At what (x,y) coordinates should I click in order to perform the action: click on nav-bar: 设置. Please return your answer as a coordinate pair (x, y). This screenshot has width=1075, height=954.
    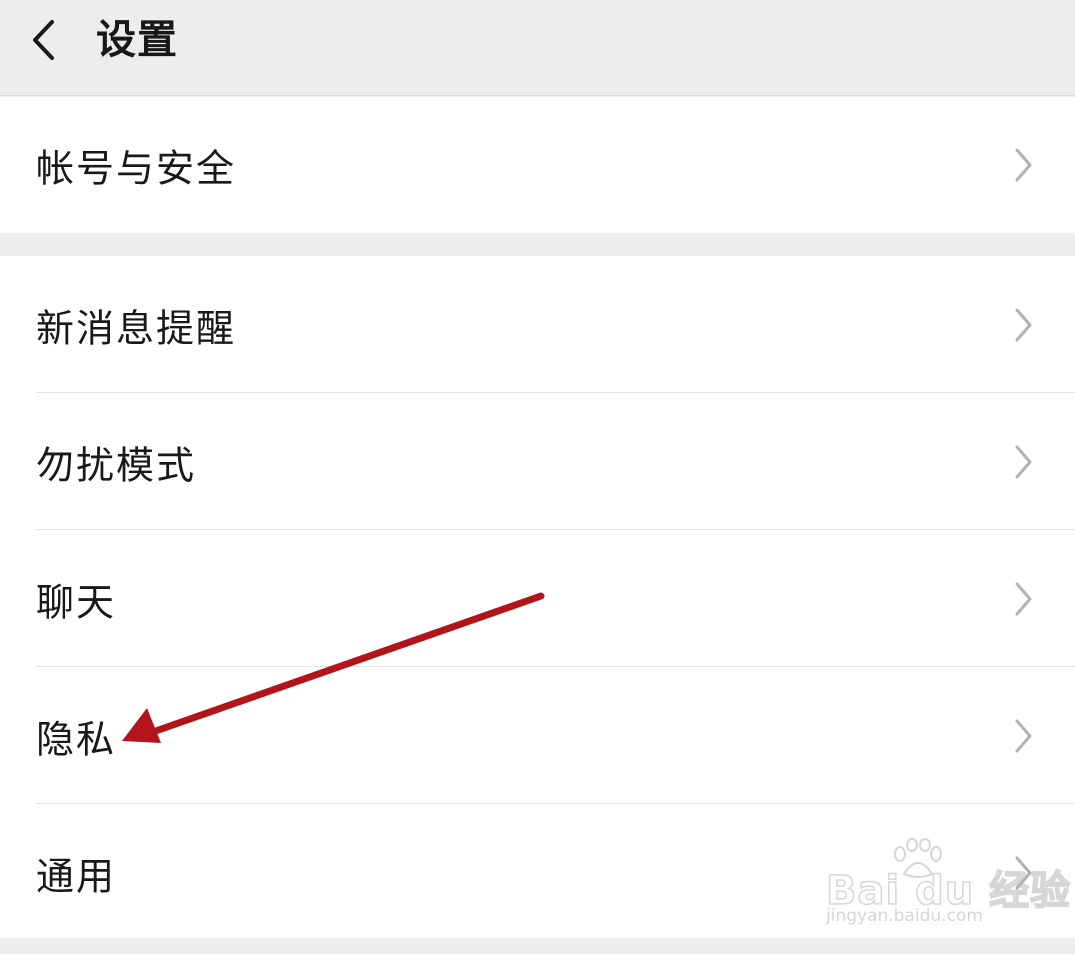
    Looking at the image, I should click on (537, 48).